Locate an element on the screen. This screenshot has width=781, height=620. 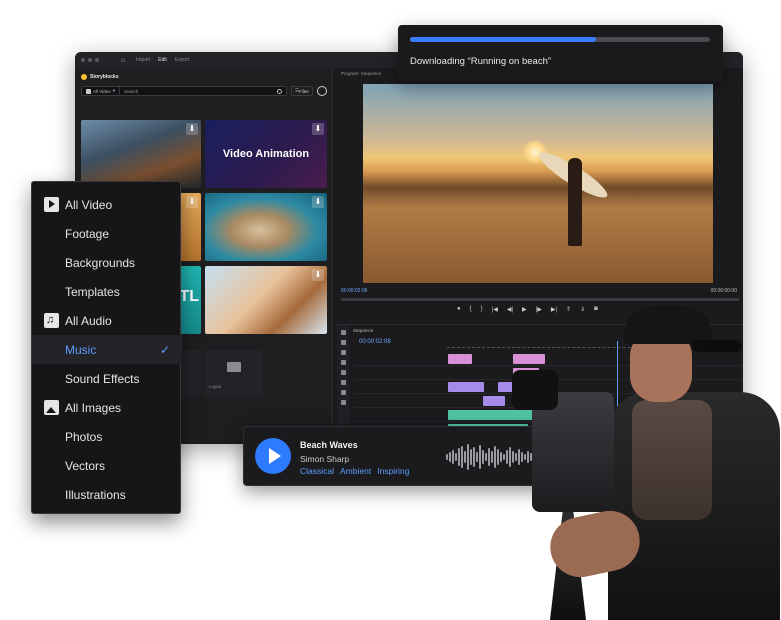
brand: Storyblocks is located at coordinates (100, 77).